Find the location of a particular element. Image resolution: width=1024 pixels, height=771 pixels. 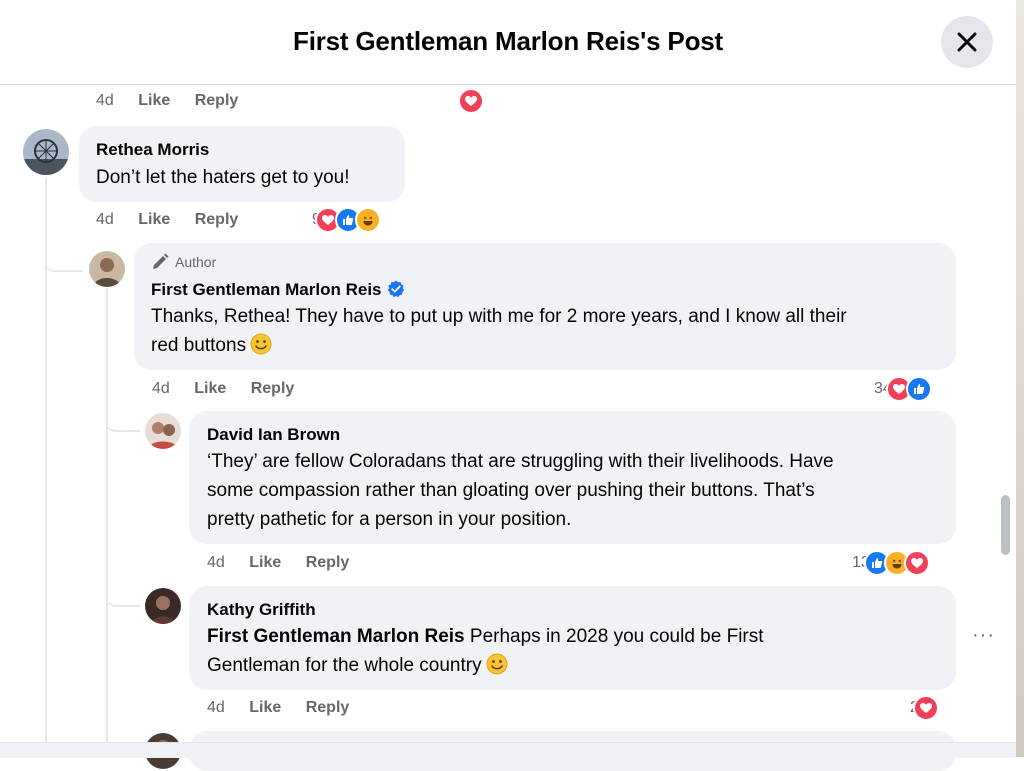

haha-icon is located at coordinates (367, 220).